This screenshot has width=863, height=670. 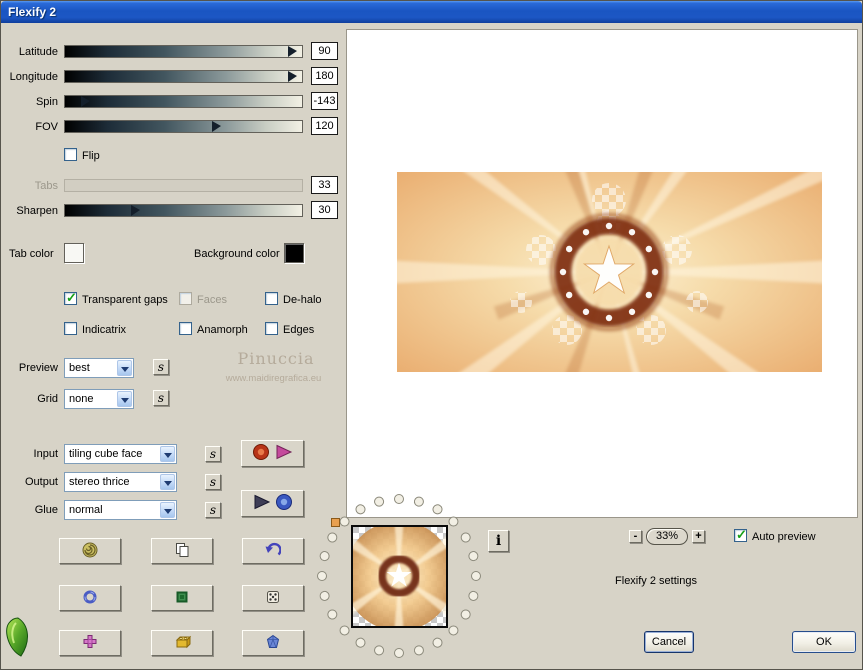 I want to click on zoom-out-button: -, so click(x=635, y=536).